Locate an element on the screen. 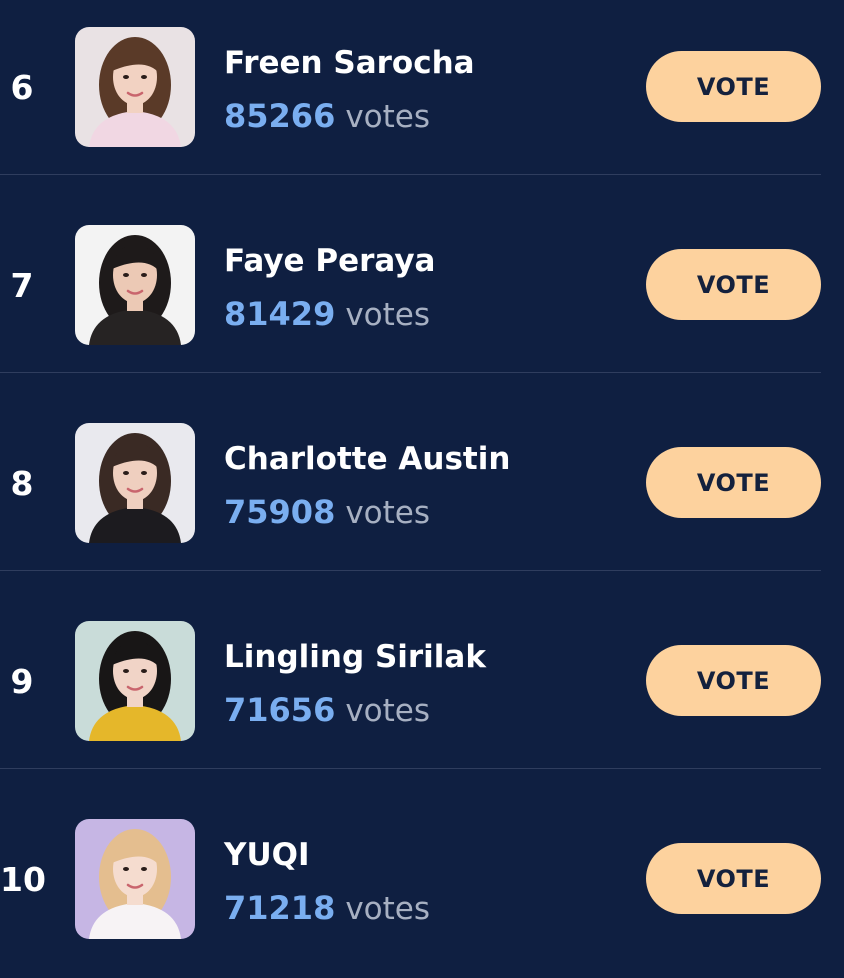 This screenshot has height=978, width=844. vote-tally: 75908 votes is located at coordinates (327, 515).